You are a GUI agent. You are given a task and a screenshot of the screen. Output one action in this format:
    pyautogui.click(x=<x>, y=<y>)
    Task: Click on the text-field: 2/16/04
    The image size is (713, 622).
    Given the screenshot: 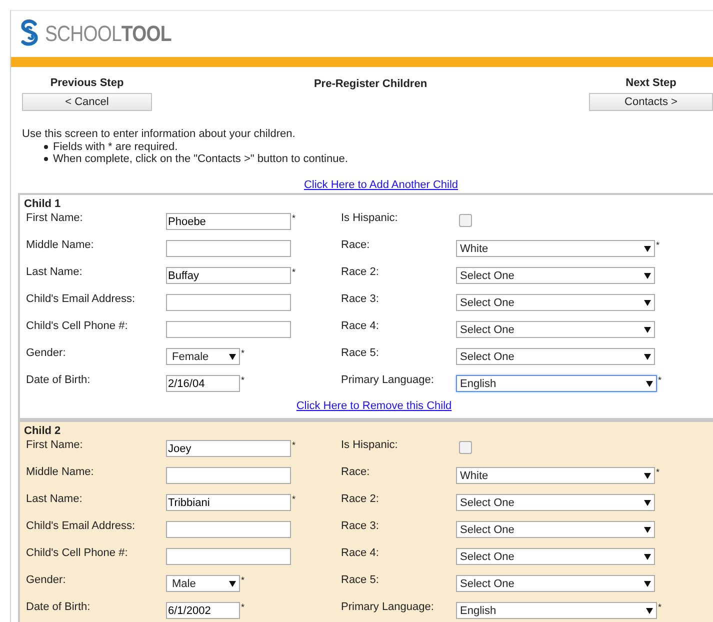 What is the action you would take?
    pyautogui.click(x=203, y=383)
    